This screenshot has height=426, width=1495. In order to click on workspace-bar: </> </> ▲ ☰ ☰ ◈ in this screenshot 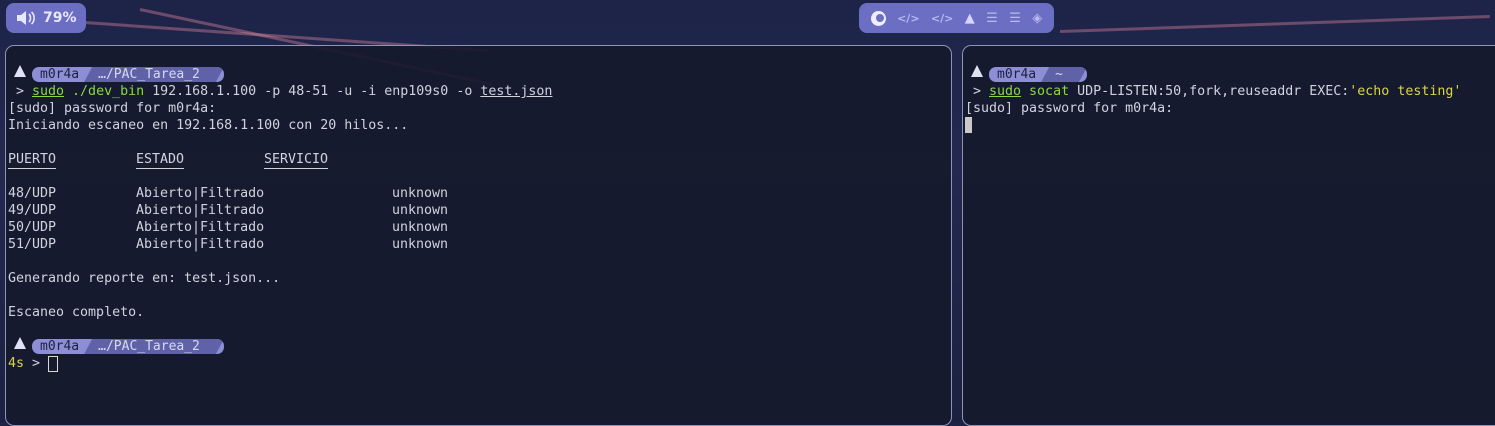, I will do `click(956, 18)`.